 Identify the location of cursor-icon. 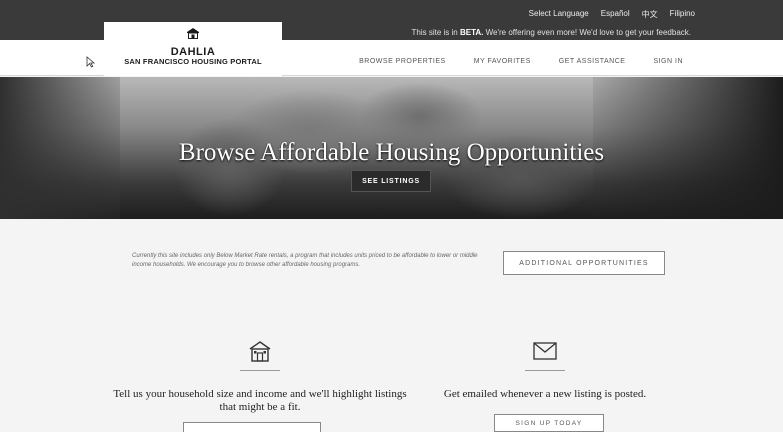
(91, 62).